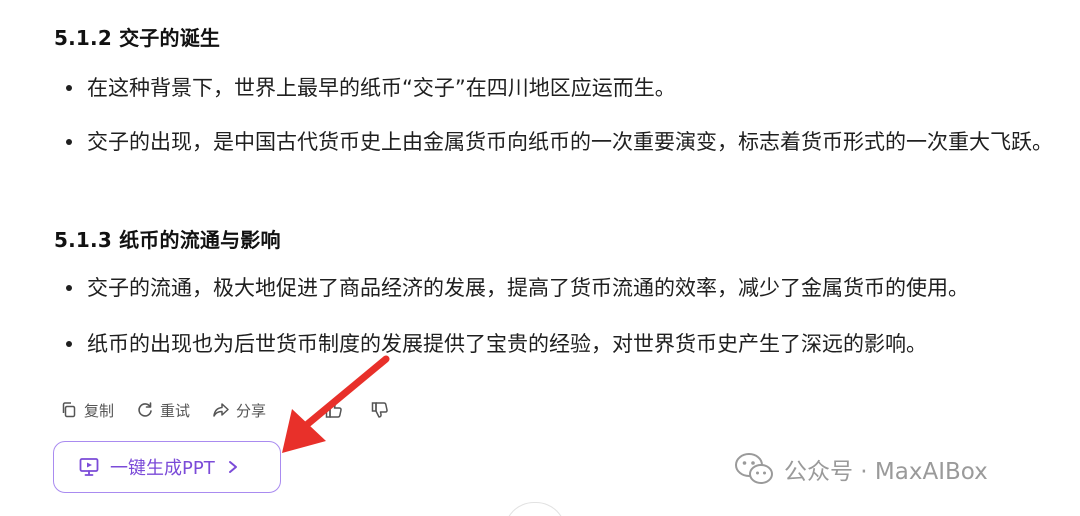  Describe the element at coordinates (535, 509) in the screenshot. I see `scroll-to-bottom-button` at that location.